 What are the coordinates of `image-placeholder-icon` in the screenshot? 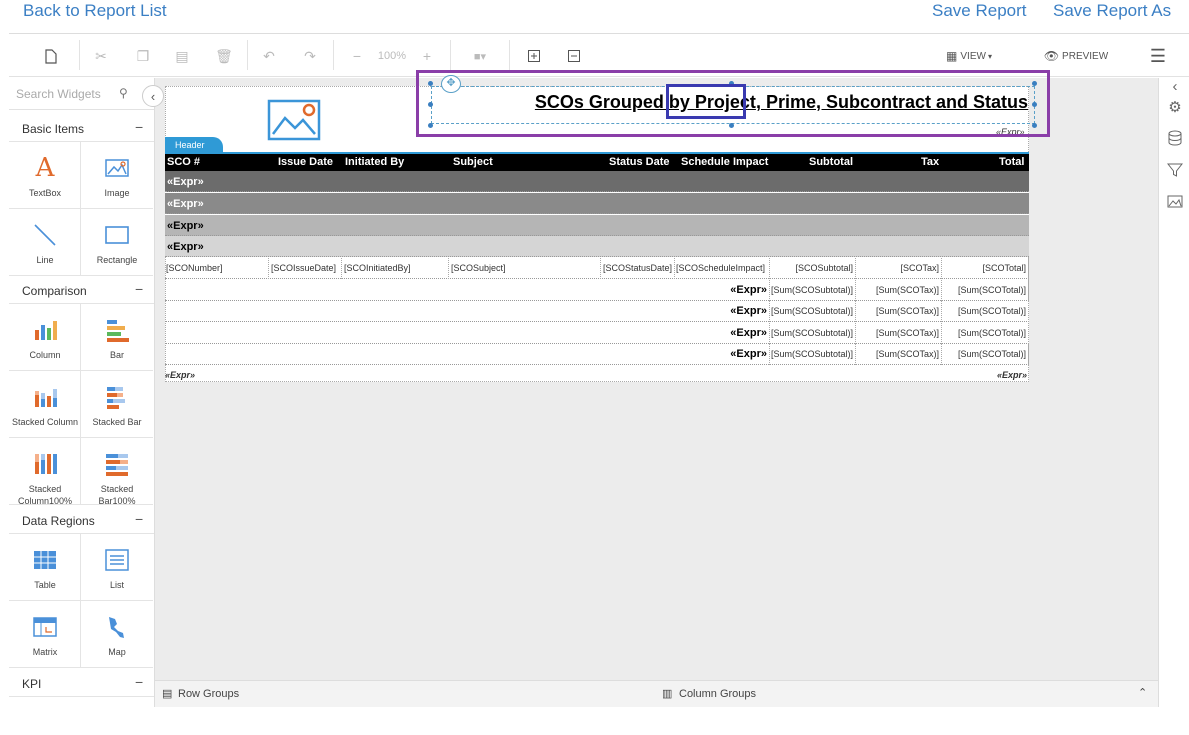 It's located at (295, 120).